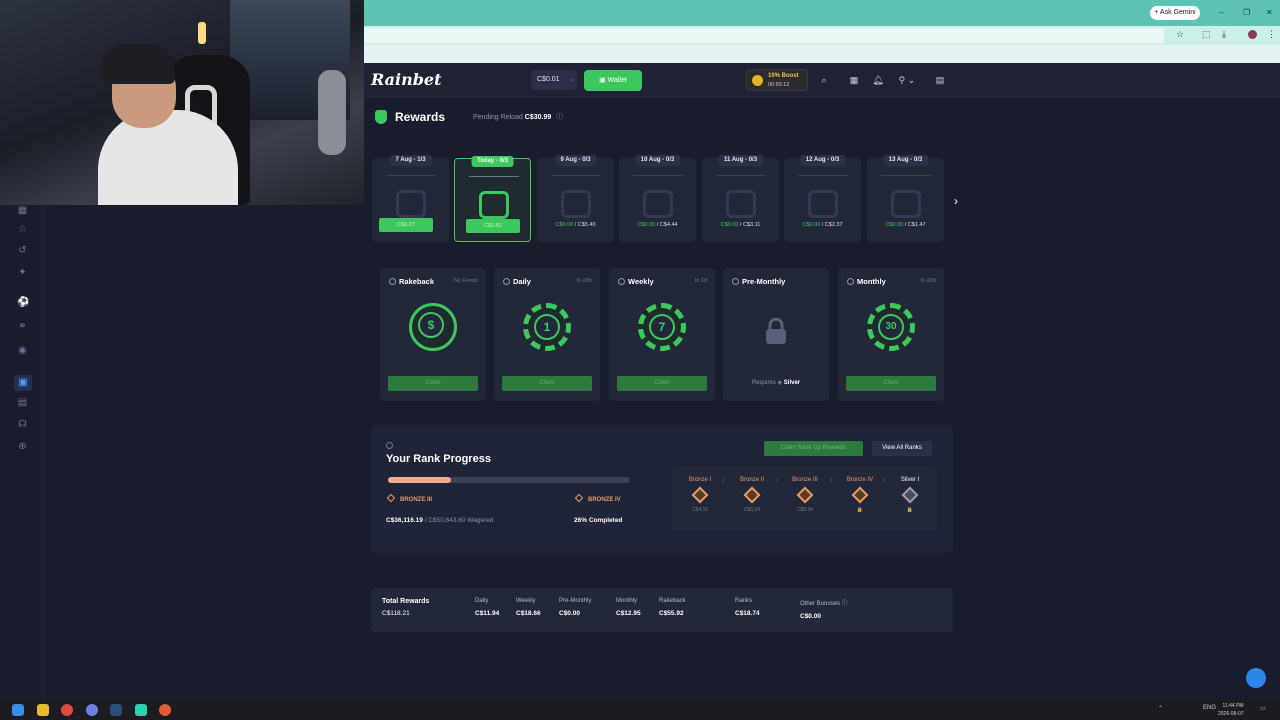  Describe the element at coordinates (509, 480) in the screenshot. I see `rank-progress-bar` at that location.